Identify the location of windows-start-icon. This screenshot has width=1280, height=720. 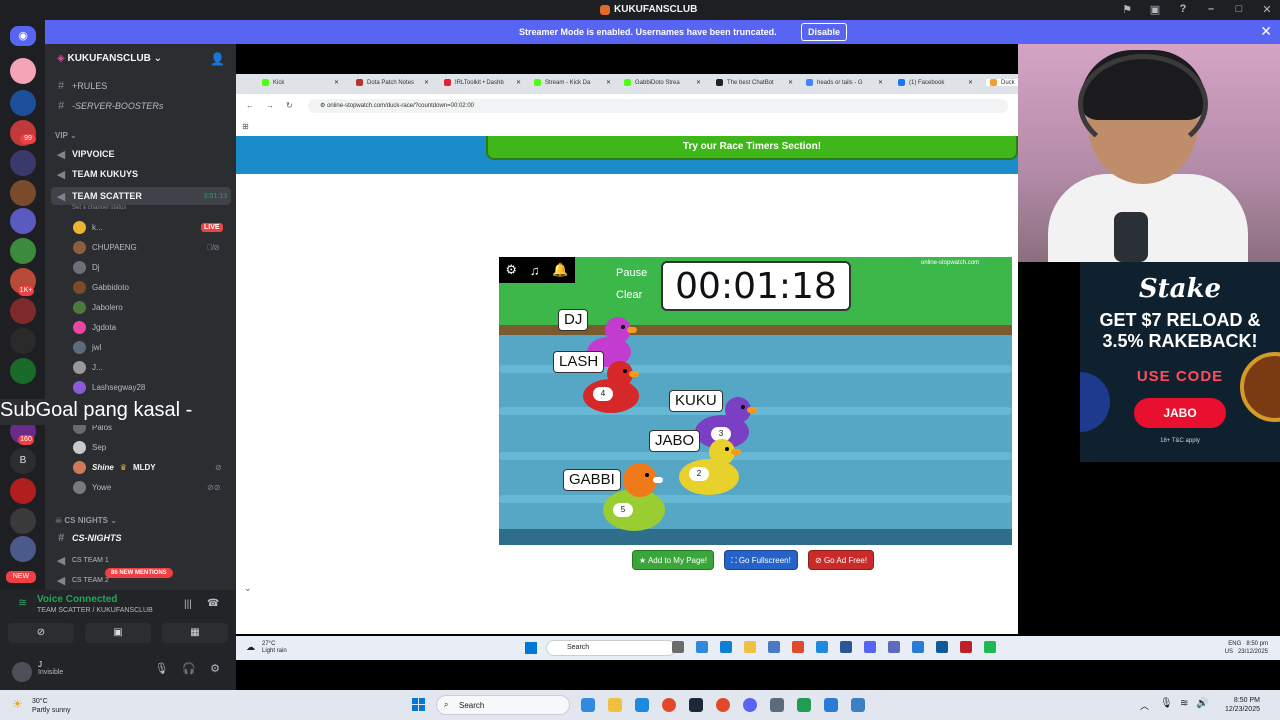
(419, 705).